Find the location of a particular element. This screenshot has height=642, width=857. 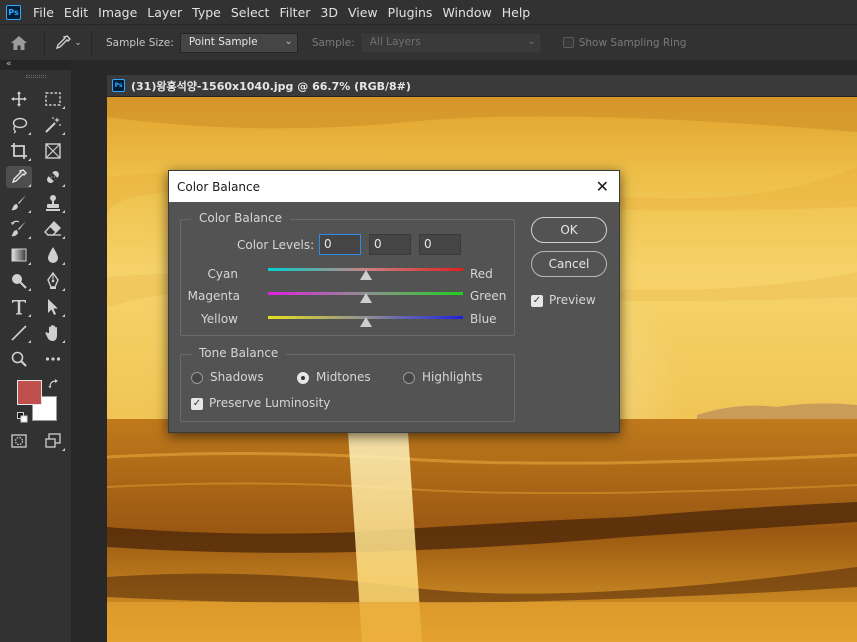

history-brush-tool is located at coordinates (19, 229).